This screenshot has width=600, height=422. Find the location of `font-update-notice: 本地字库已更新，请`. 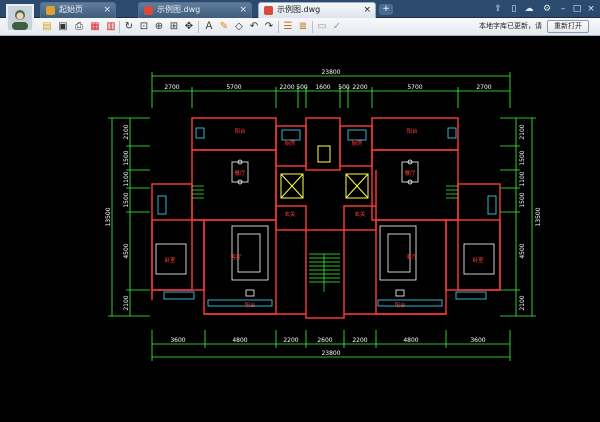

font-update-notice: 本地字库已更新，请 is located at coordinates (510, 26).